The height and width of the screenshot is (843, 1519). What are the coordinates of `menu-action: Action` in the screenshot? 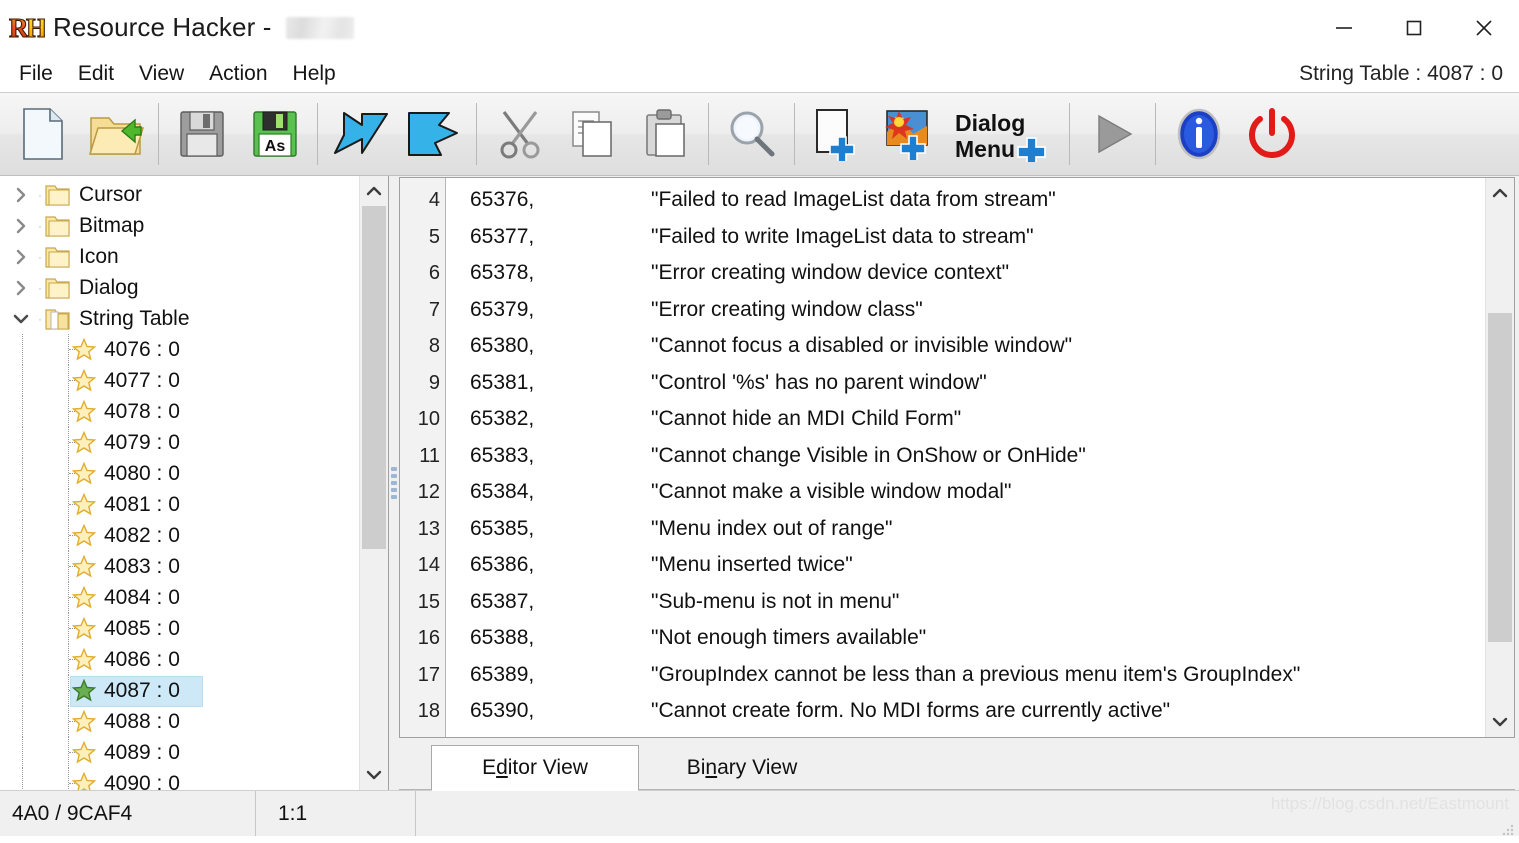 It's located at (238, 74).